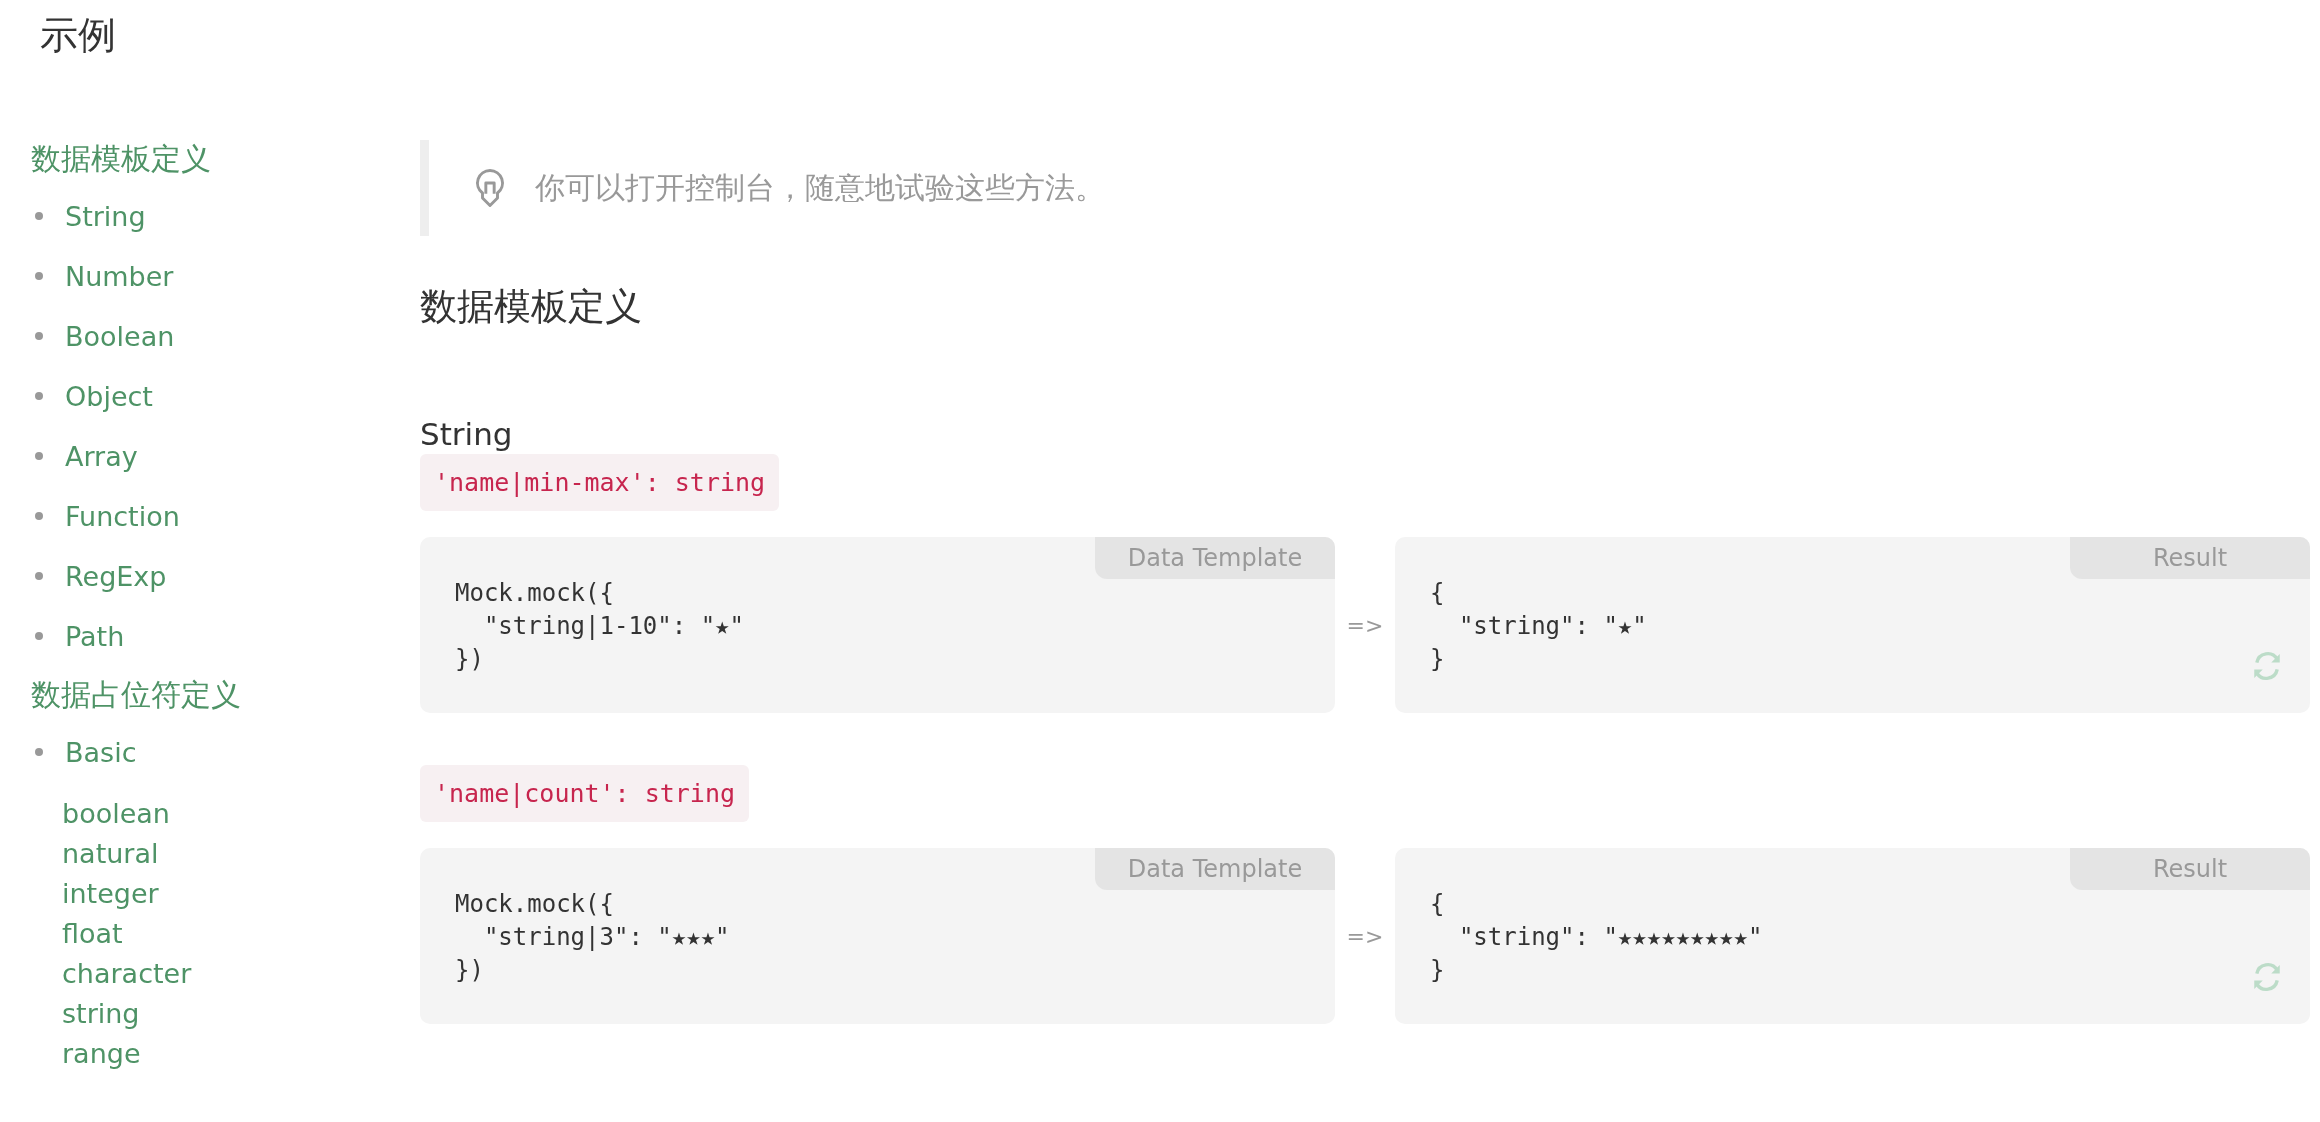 The image size is (2320, 1122). Describe the element at coordinates (116, 814) in the screenshot. I see `sidebar-subitem: boolean` at that location.